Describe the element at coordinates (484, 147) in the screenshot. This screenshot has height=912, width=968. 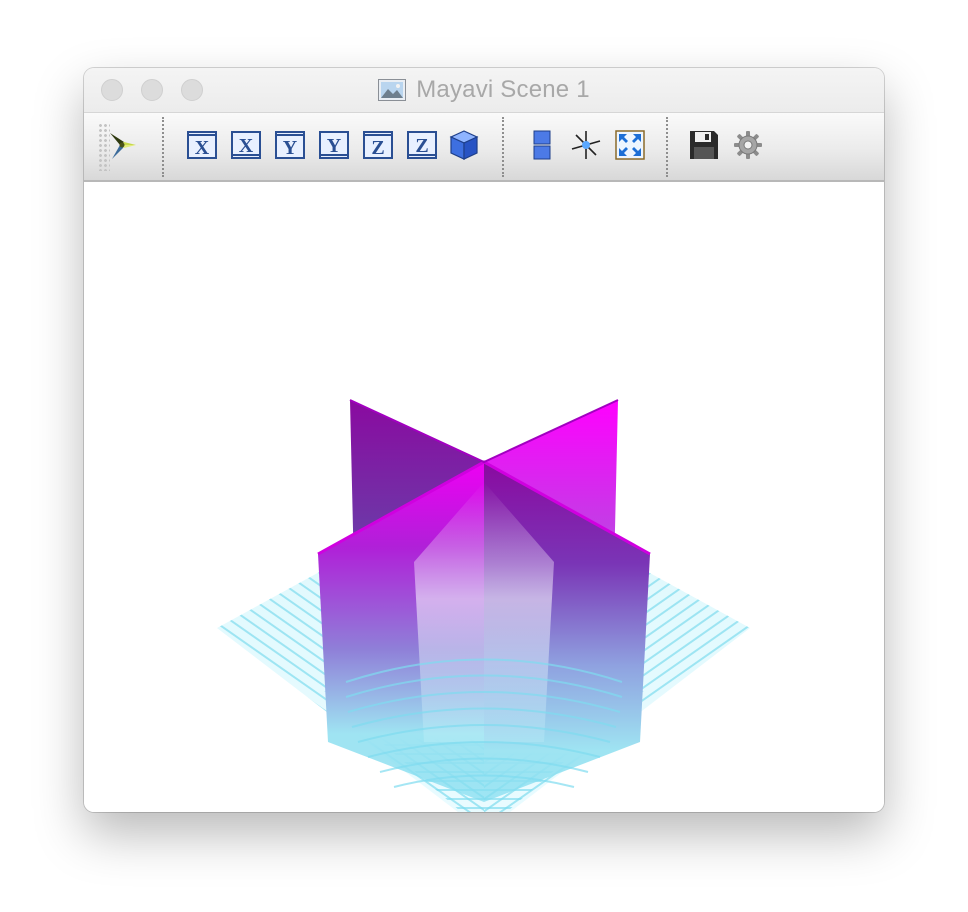
I see `scene-toolbar: X X Y Y Z Z` at that location.